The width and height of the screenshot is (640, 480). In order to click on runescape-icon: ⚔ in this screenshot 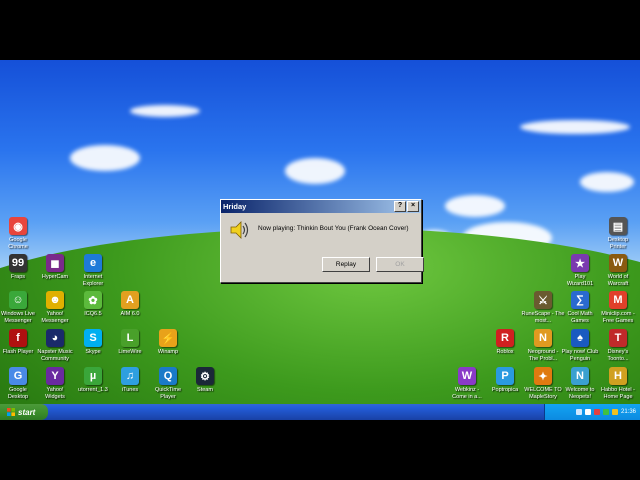, I will do `click(543, 300)`.